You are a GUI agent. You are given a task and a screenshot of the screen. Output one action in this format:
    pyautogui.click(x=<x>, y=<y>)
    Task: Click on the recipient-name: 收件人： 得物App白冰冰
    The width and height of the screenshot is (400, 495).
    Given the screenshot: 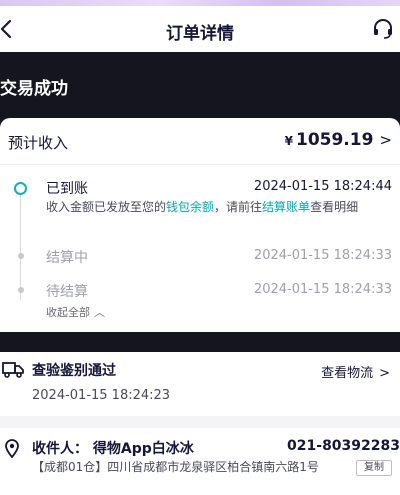 What is the action you would take?
    pyautogui.click(x=113, y=449)
    